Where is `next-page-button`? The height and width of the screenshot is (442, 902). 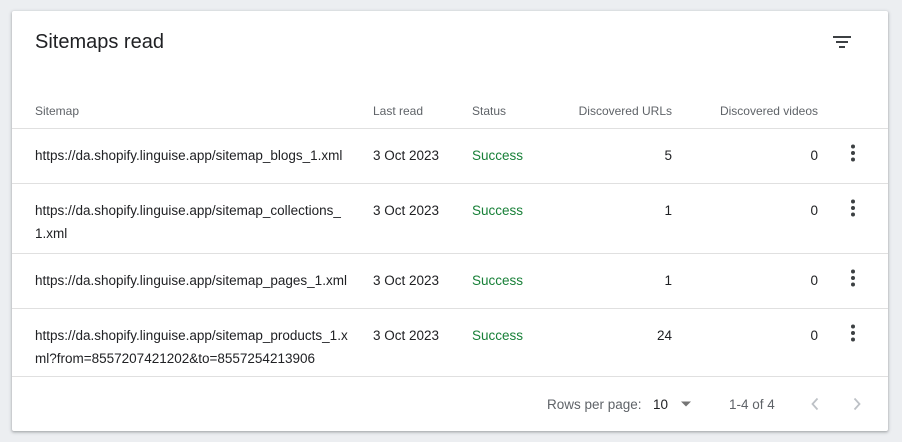
next-page-button is located at coordinates (857, 404).